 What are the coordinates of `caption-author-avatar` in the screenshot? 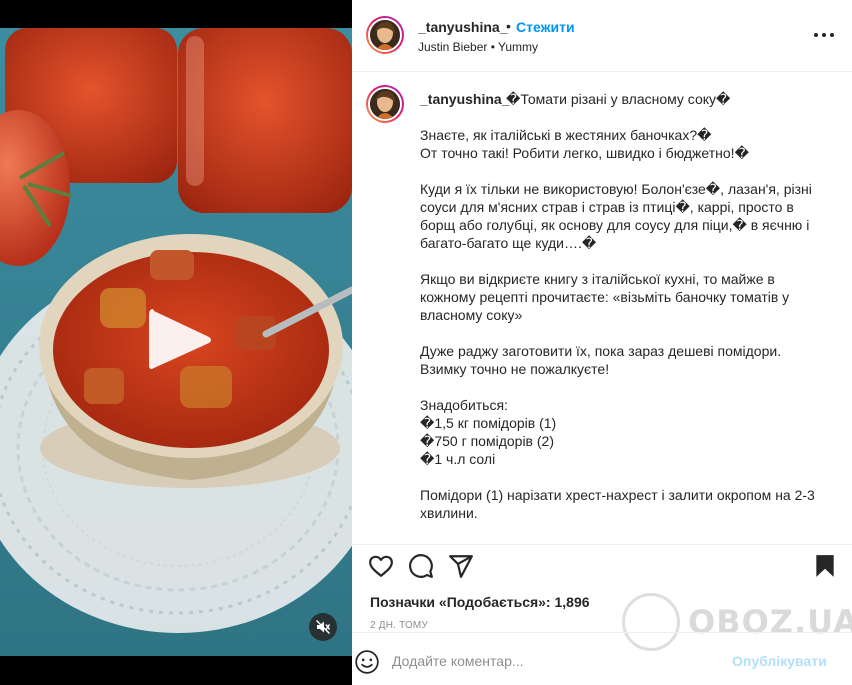 It's located at (385, 104).